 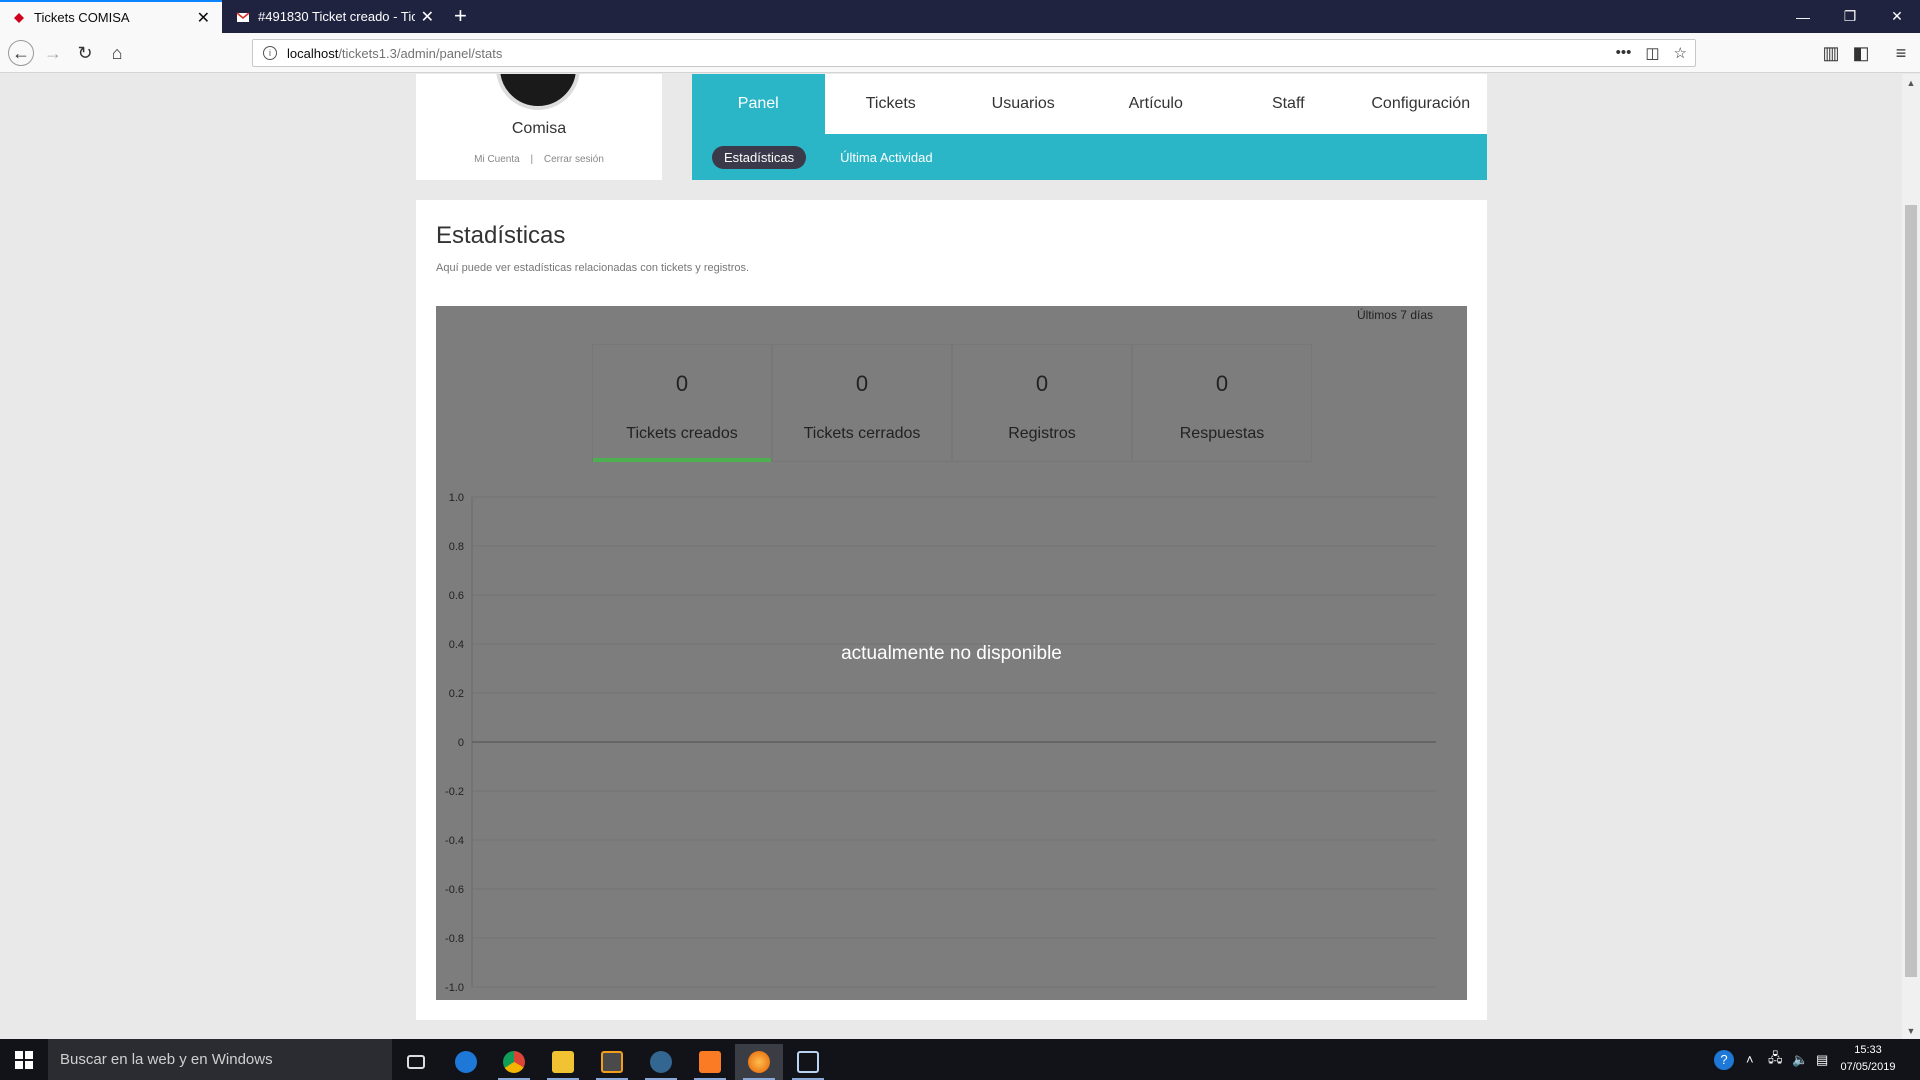 What do you see at coordinates (456, 547) in the screenshot?
I see `y-tick-label: 0.8` at bounding box center [456, 547].